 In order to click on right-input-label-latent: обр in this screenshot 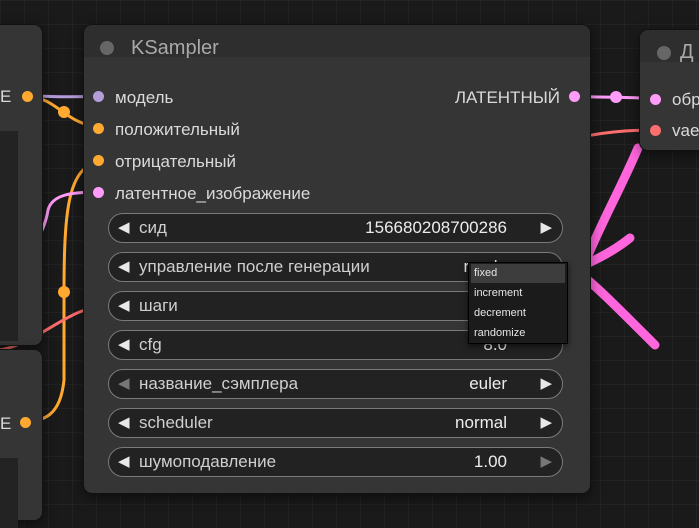, I will do `click(685, 99)`.